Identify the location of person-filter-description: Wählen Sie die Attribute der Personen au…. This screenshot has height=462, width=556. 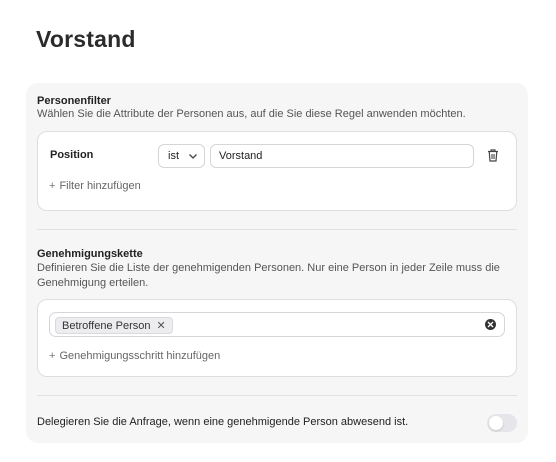
(251, 114).